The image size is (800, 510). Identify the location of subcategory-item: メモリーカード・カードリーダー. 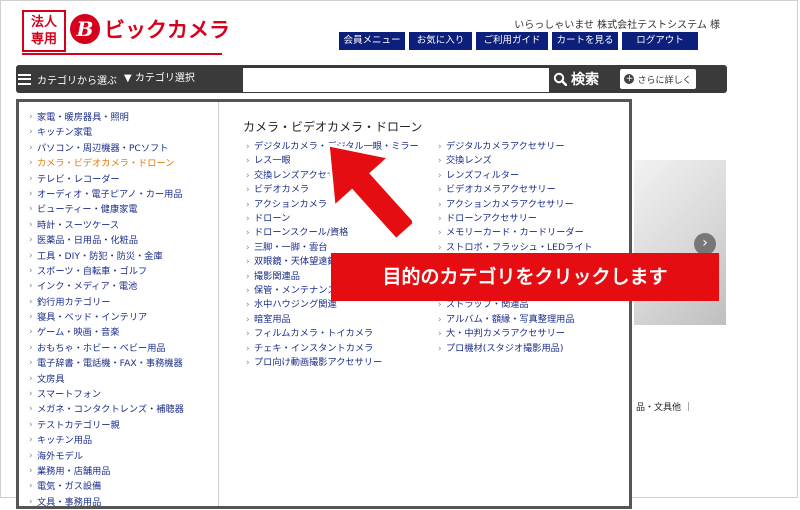
(532, 233).